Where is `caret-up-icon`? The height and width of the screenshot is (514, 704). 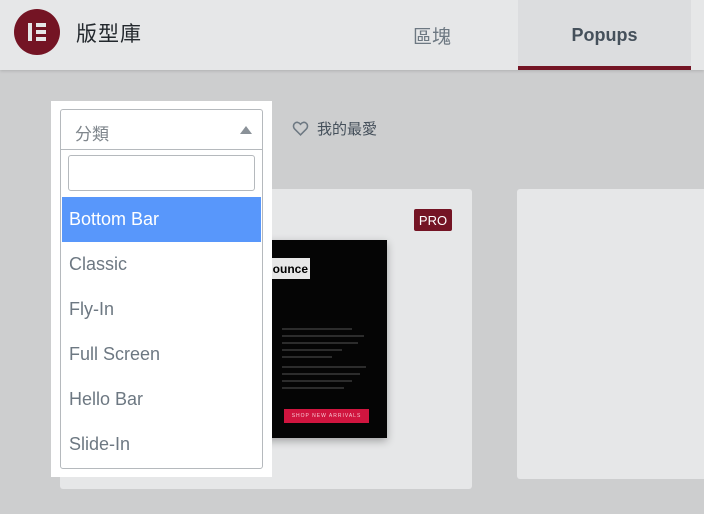
caret-up-icon is located at coordinates (246, 130).